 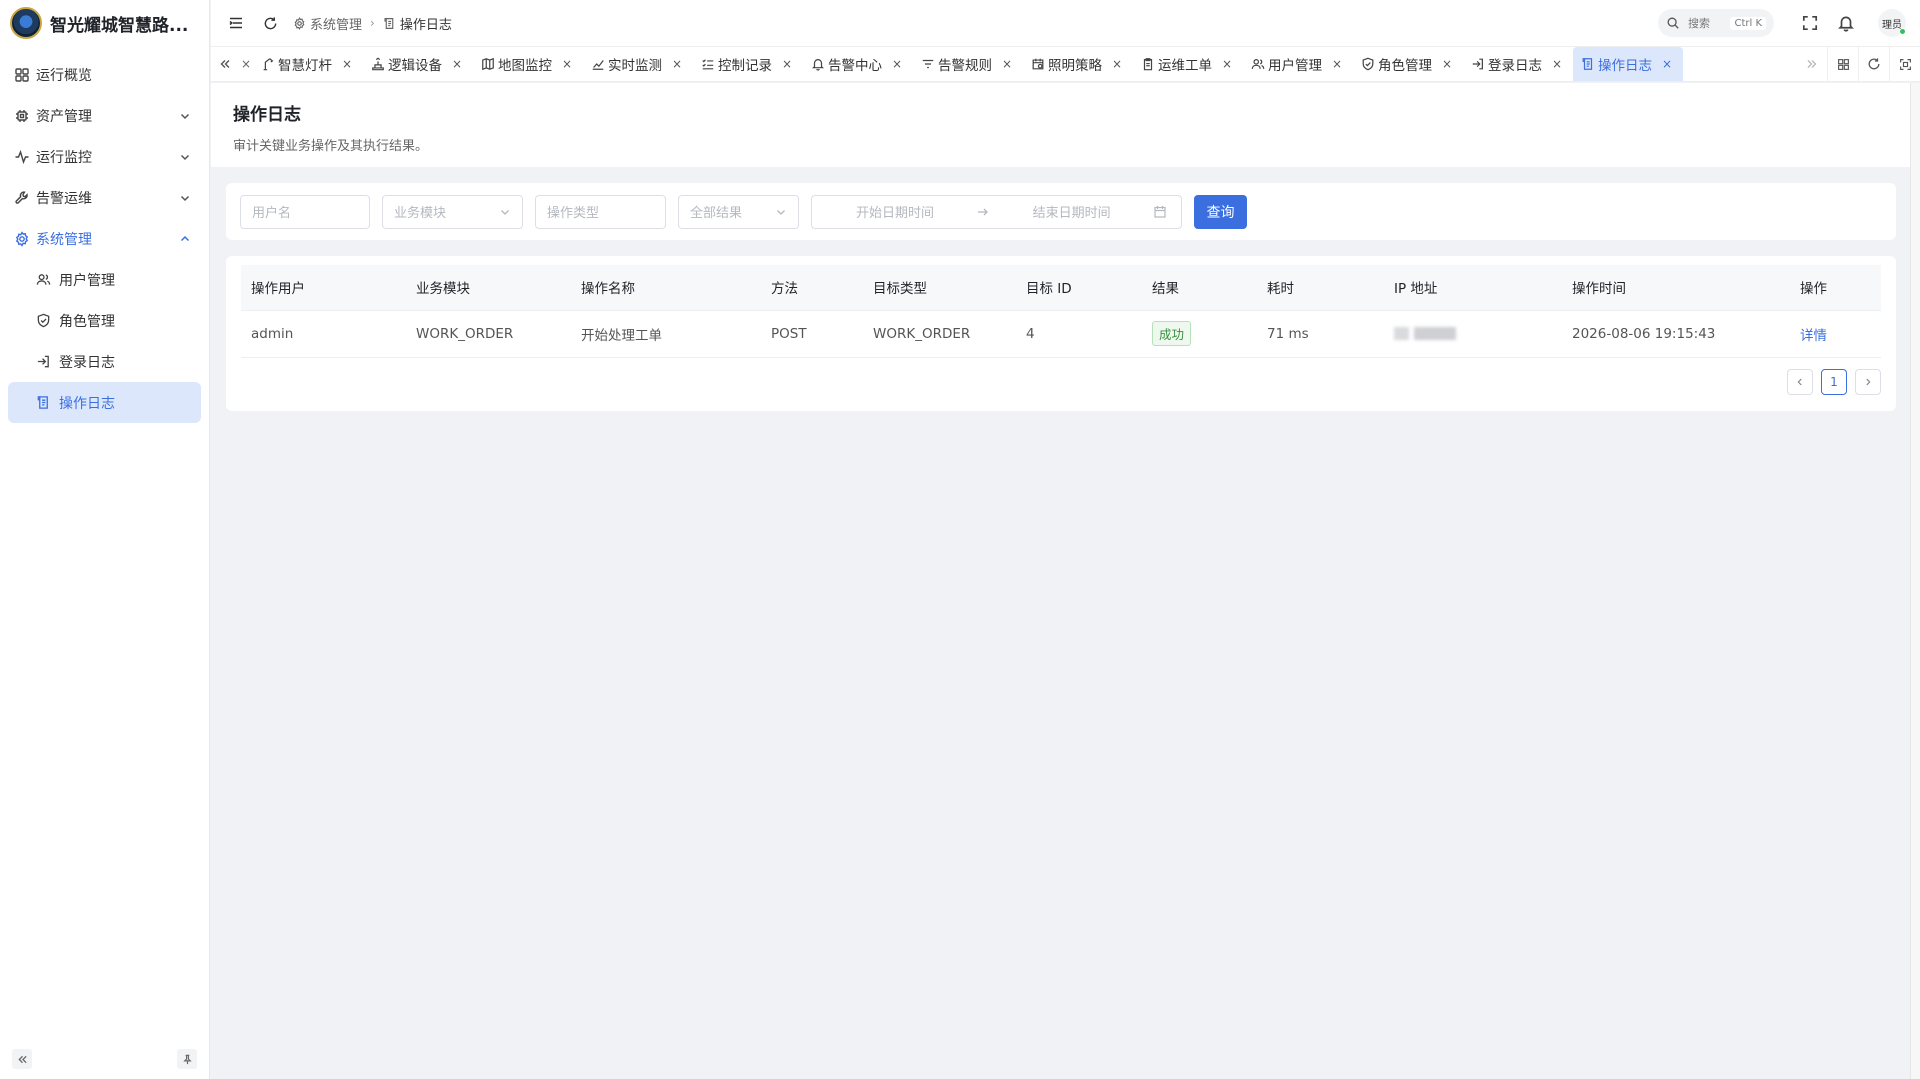 What do you see at coordinates (1842, 64) in the screenshot?
I see `tab-grid-button` at bounding box center [1842, 64].